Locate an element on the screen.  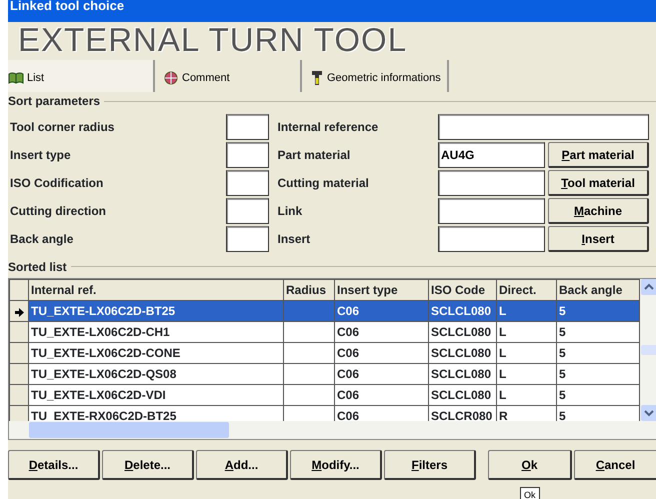
field-label: Link is located at coordinates (290, 211).